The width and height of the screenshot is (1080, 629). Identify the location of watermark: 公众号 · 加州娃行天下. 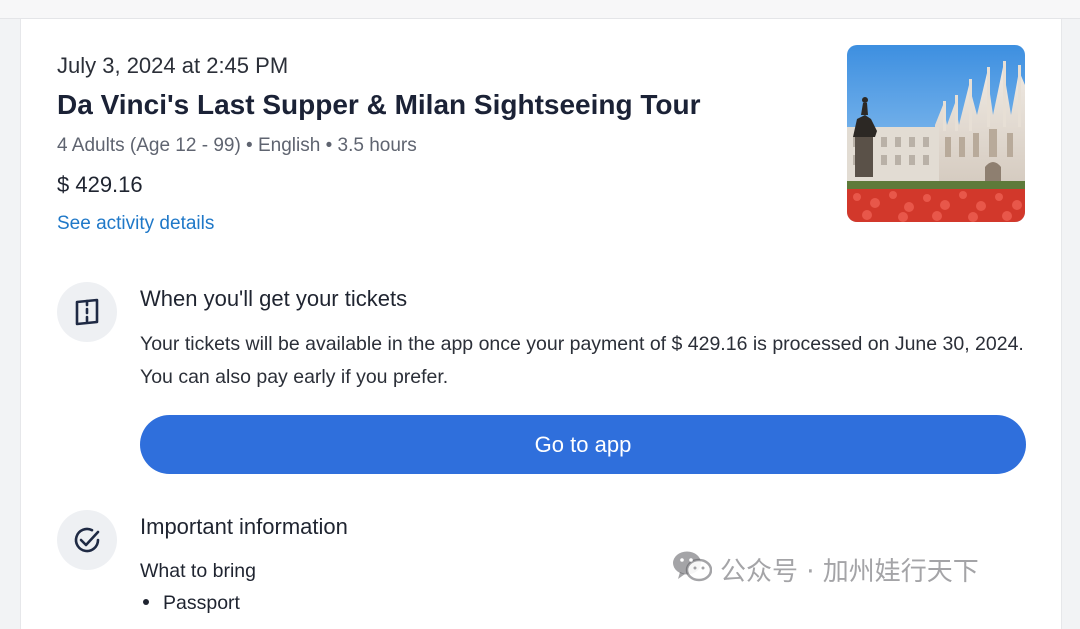
(825, 569).